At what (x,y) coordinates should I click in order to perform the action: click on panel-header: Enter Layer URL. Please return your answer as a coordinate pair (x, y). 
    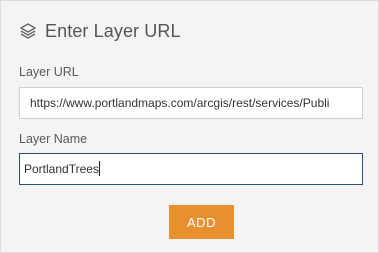
    Looking at the image, I should click on (100, 31).